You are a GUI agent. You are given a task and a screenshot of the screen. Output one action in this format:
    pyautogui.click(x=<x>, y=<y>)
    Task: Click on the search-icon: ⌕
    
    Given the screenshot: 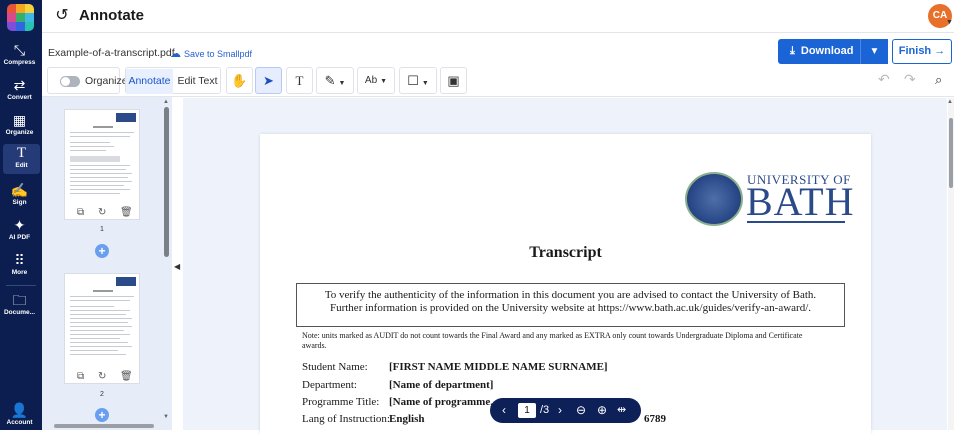 What is the action you would take?
    pyautogui.click(x=938, y=80)
    